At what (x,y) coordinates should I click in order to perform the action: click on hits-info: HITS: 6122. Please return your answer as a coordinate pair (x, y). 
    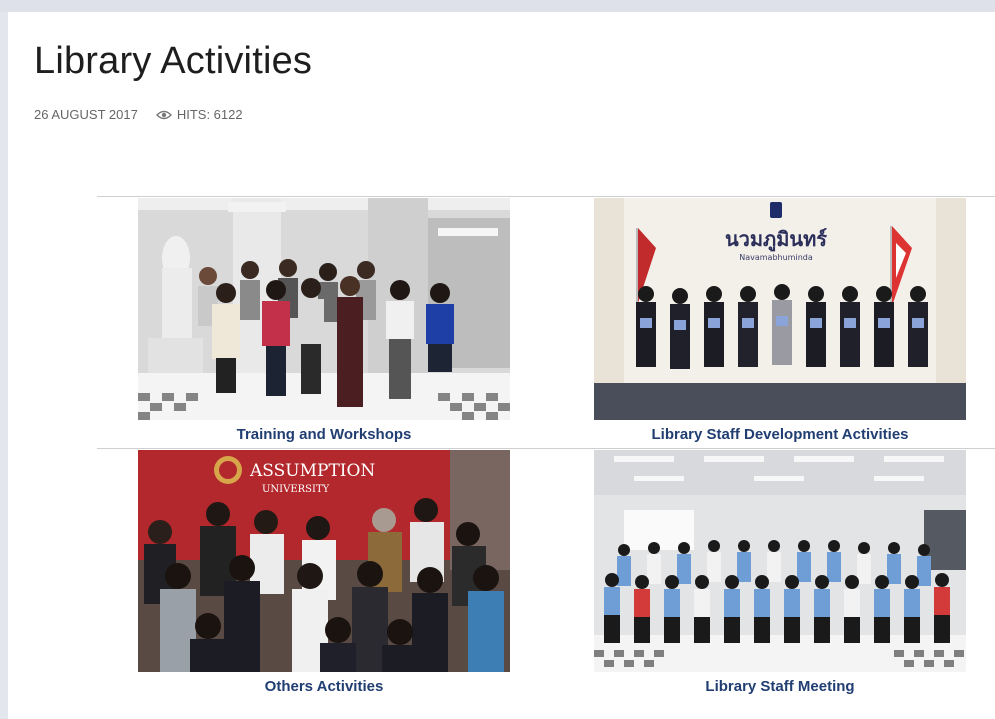
    Looking at the image, I should click on (199, 114).